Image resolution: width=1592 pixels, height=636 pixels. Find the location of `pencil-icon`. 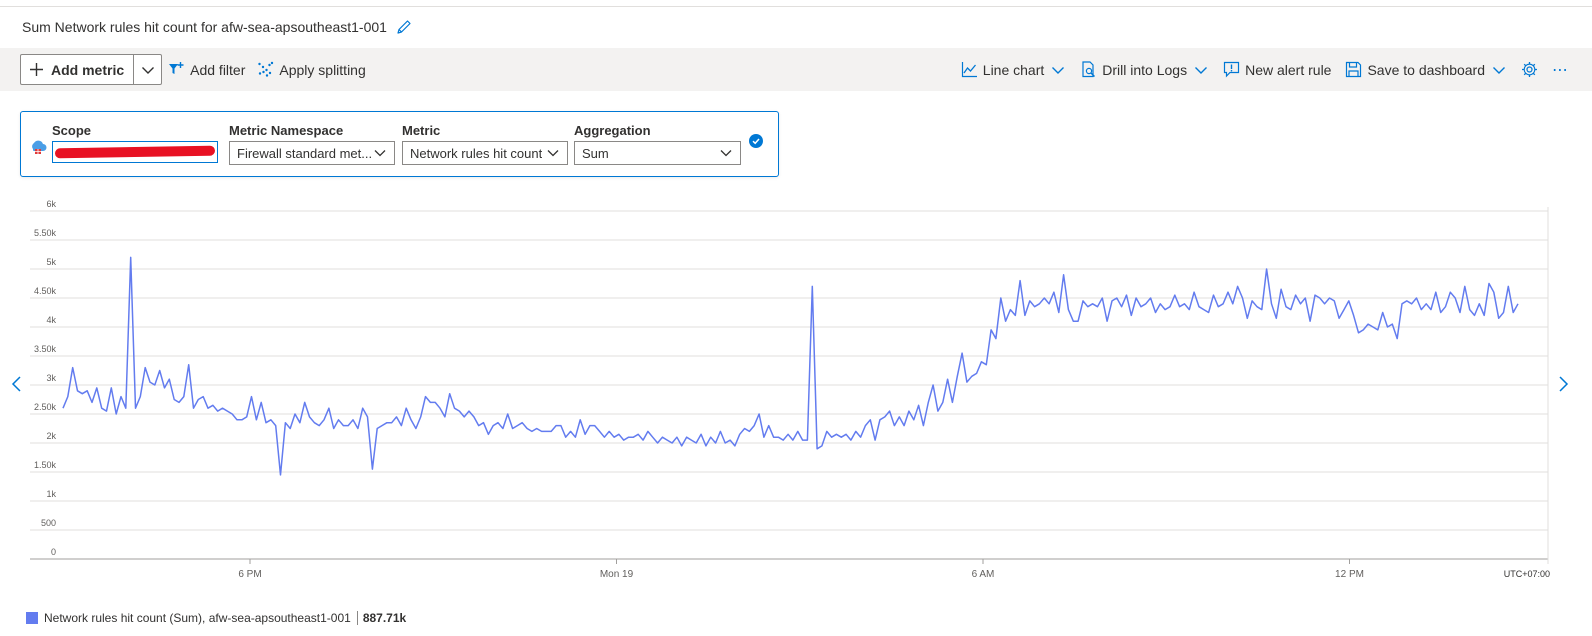

pencil-icon is located at coordinates (404, 27).